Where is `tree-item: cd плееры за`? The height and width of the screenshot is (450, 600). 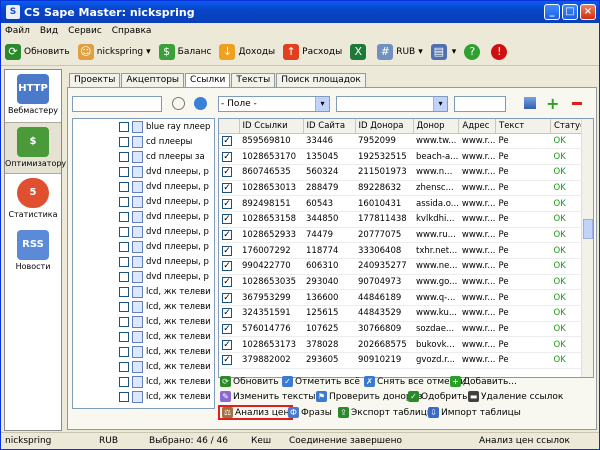 tree-item: cd плееры за is located at coordinates (143, 156).